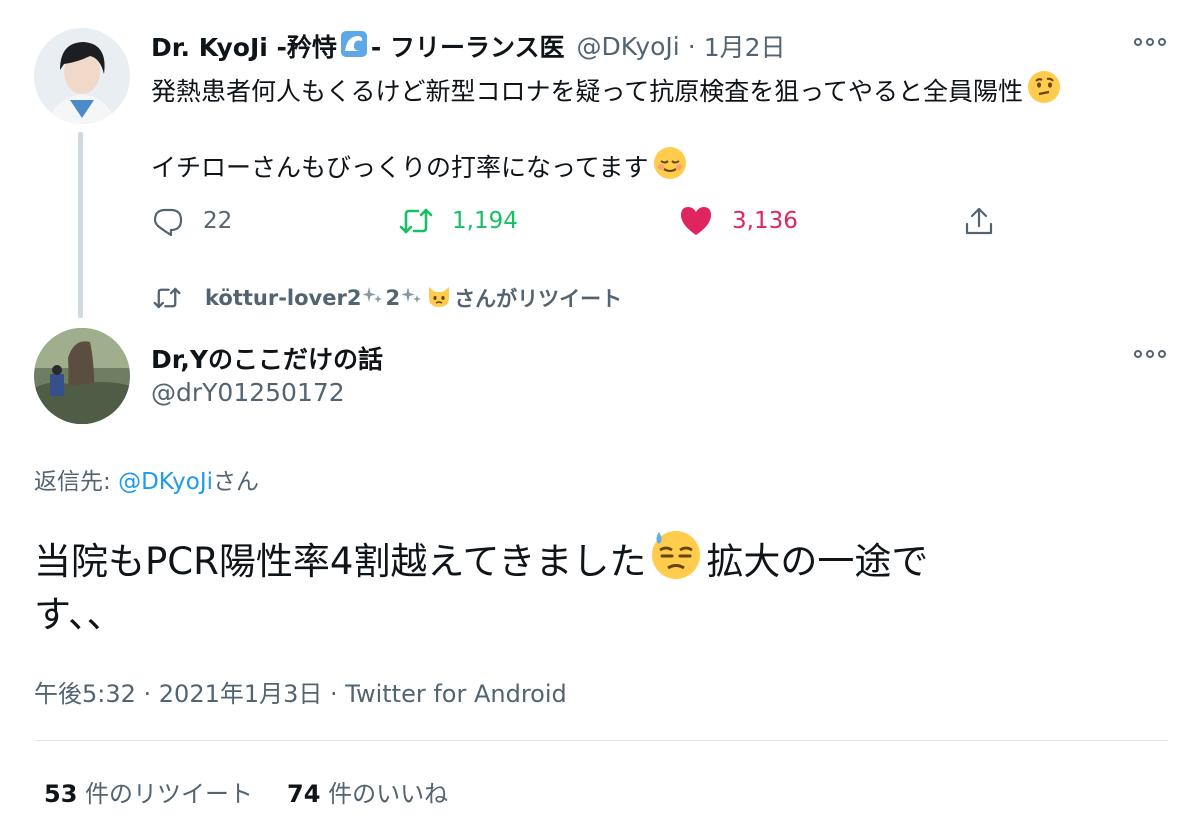 The image size is (1192, 824). What do you see at coordinates (236, 482) in the screenshot?
I see `reply-to-suffix: さん` at bounding box center [236, 482].